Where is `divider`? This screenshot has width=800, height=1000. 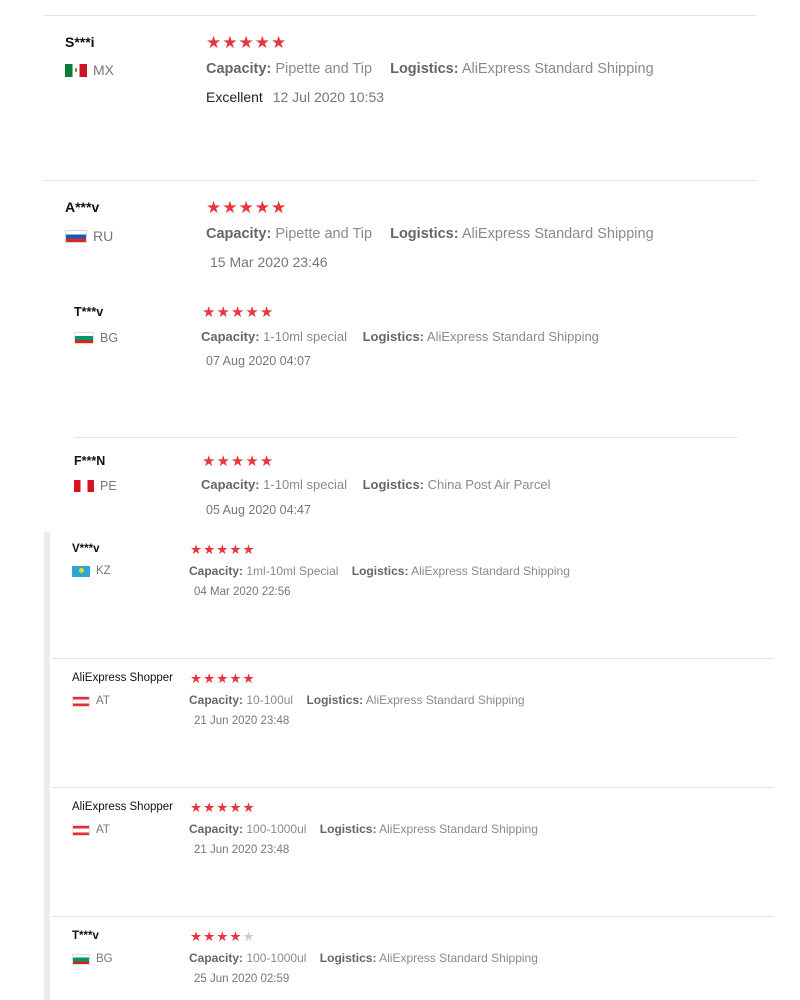 divider is located at coordinates (400, 180).